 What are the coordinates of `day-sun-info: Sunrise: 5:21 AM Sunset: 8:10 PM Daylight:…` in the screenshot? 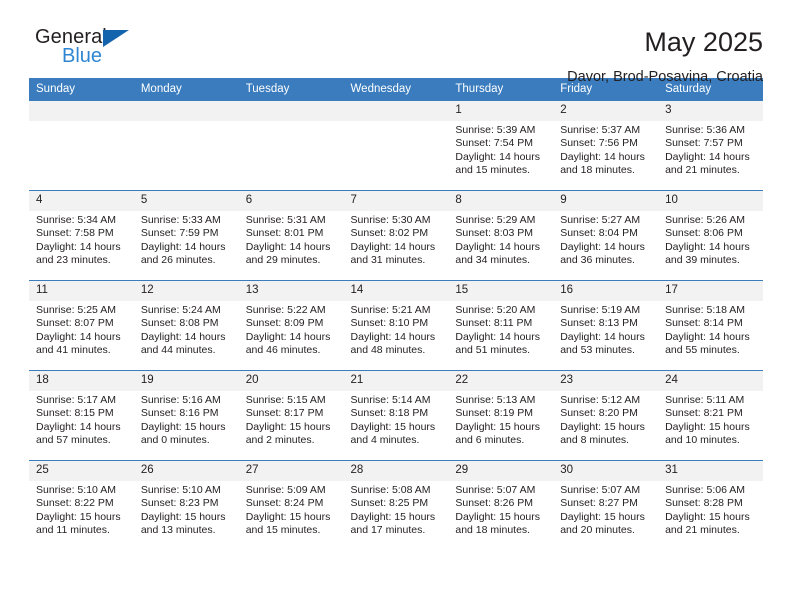 It's located at (396, 329).